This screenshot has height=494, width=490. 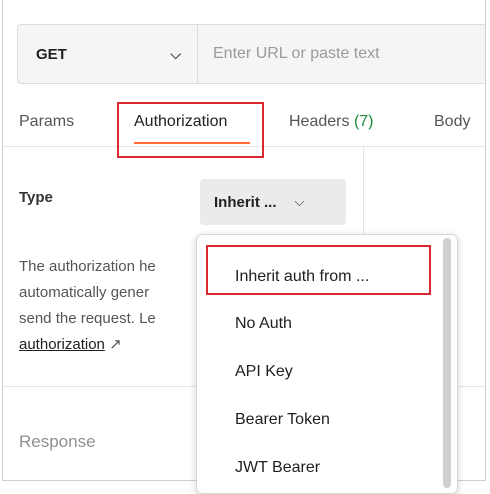 What do you see at coordinates (115, 344) in the screenshot?
I see `external-link-icon: ↗` at bounding box center [115, 344].